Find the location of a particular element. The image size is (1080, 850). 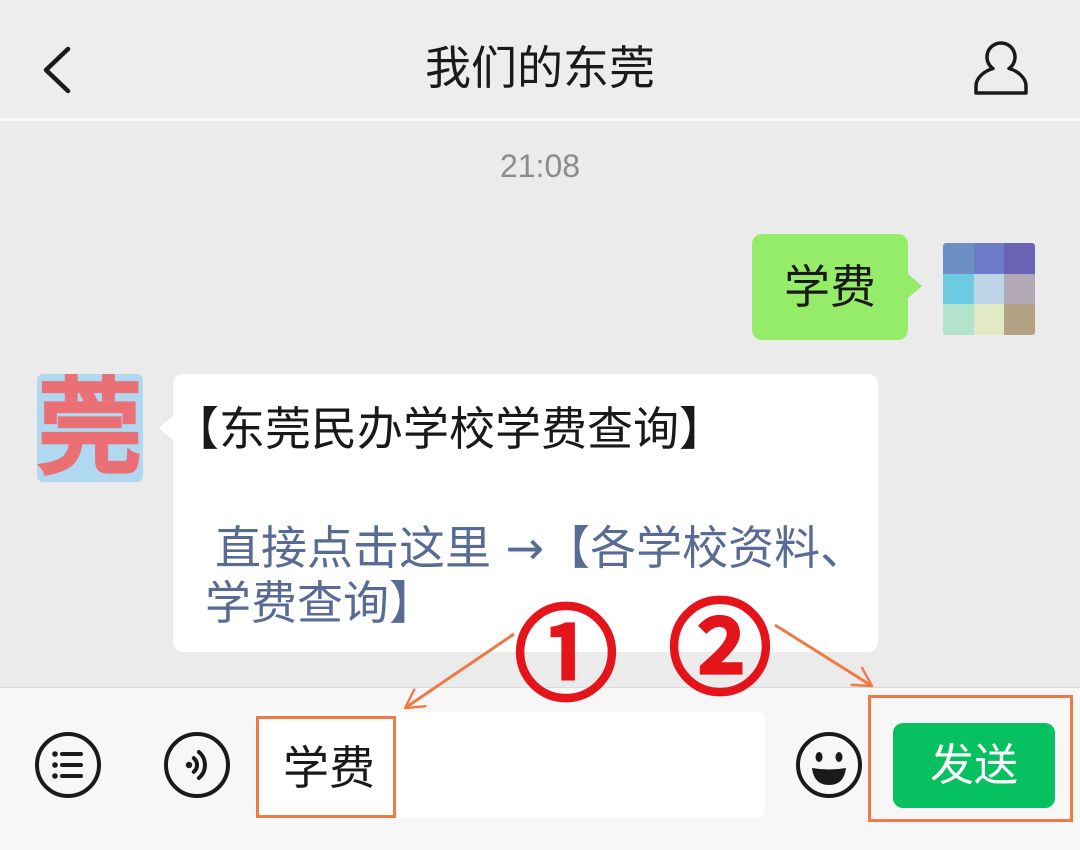

step-1-marker: ① is located at coordinates (566, 656).